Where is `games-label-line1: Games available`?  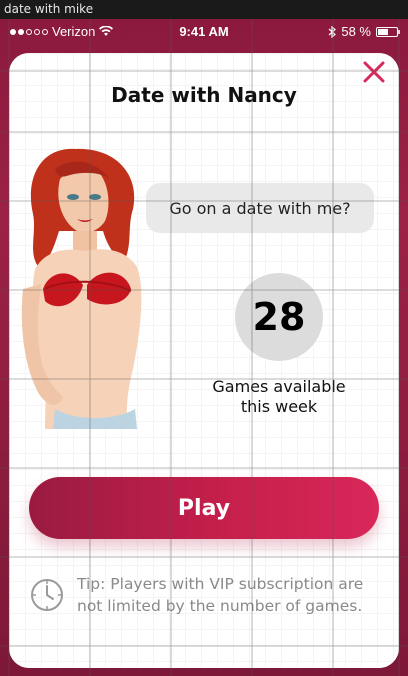
games-label-line1: Games available is located at coordinates (279, 386).